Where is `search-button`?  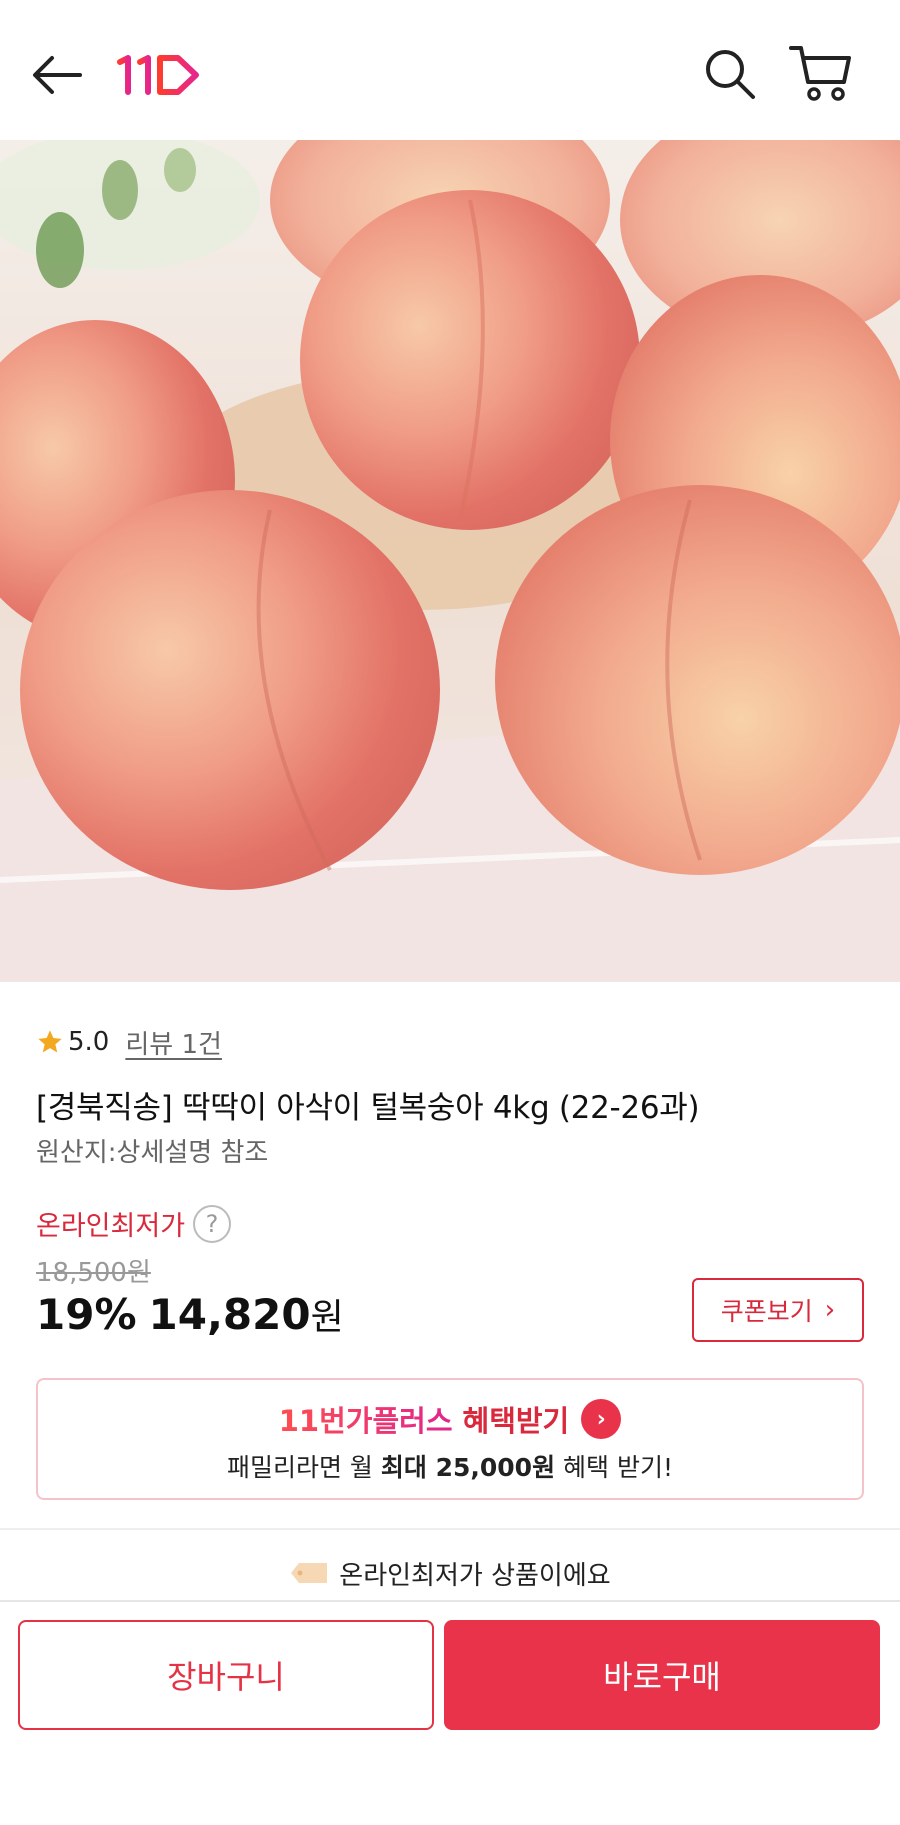 search-button is located at coordinates (730, 74).